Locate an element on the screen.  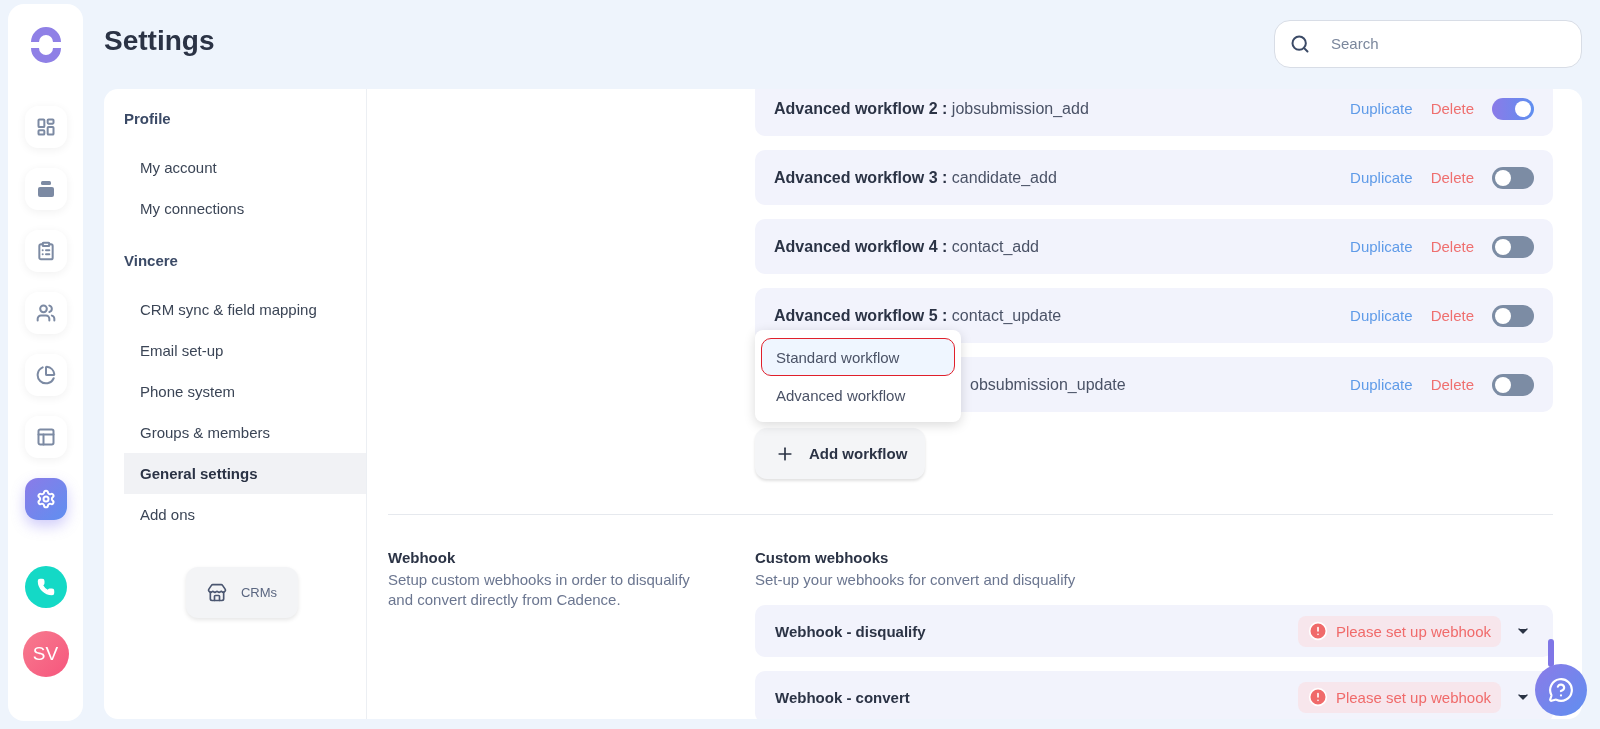
dashboard-icon is located at coordinates (45, 127).